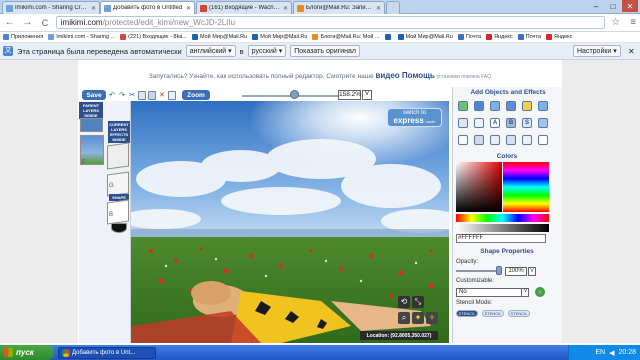 This screenshot has width=640, height=360. Describe the element at coordinates (543, 123) in the screenshot. I see `frame-icon` at that location.